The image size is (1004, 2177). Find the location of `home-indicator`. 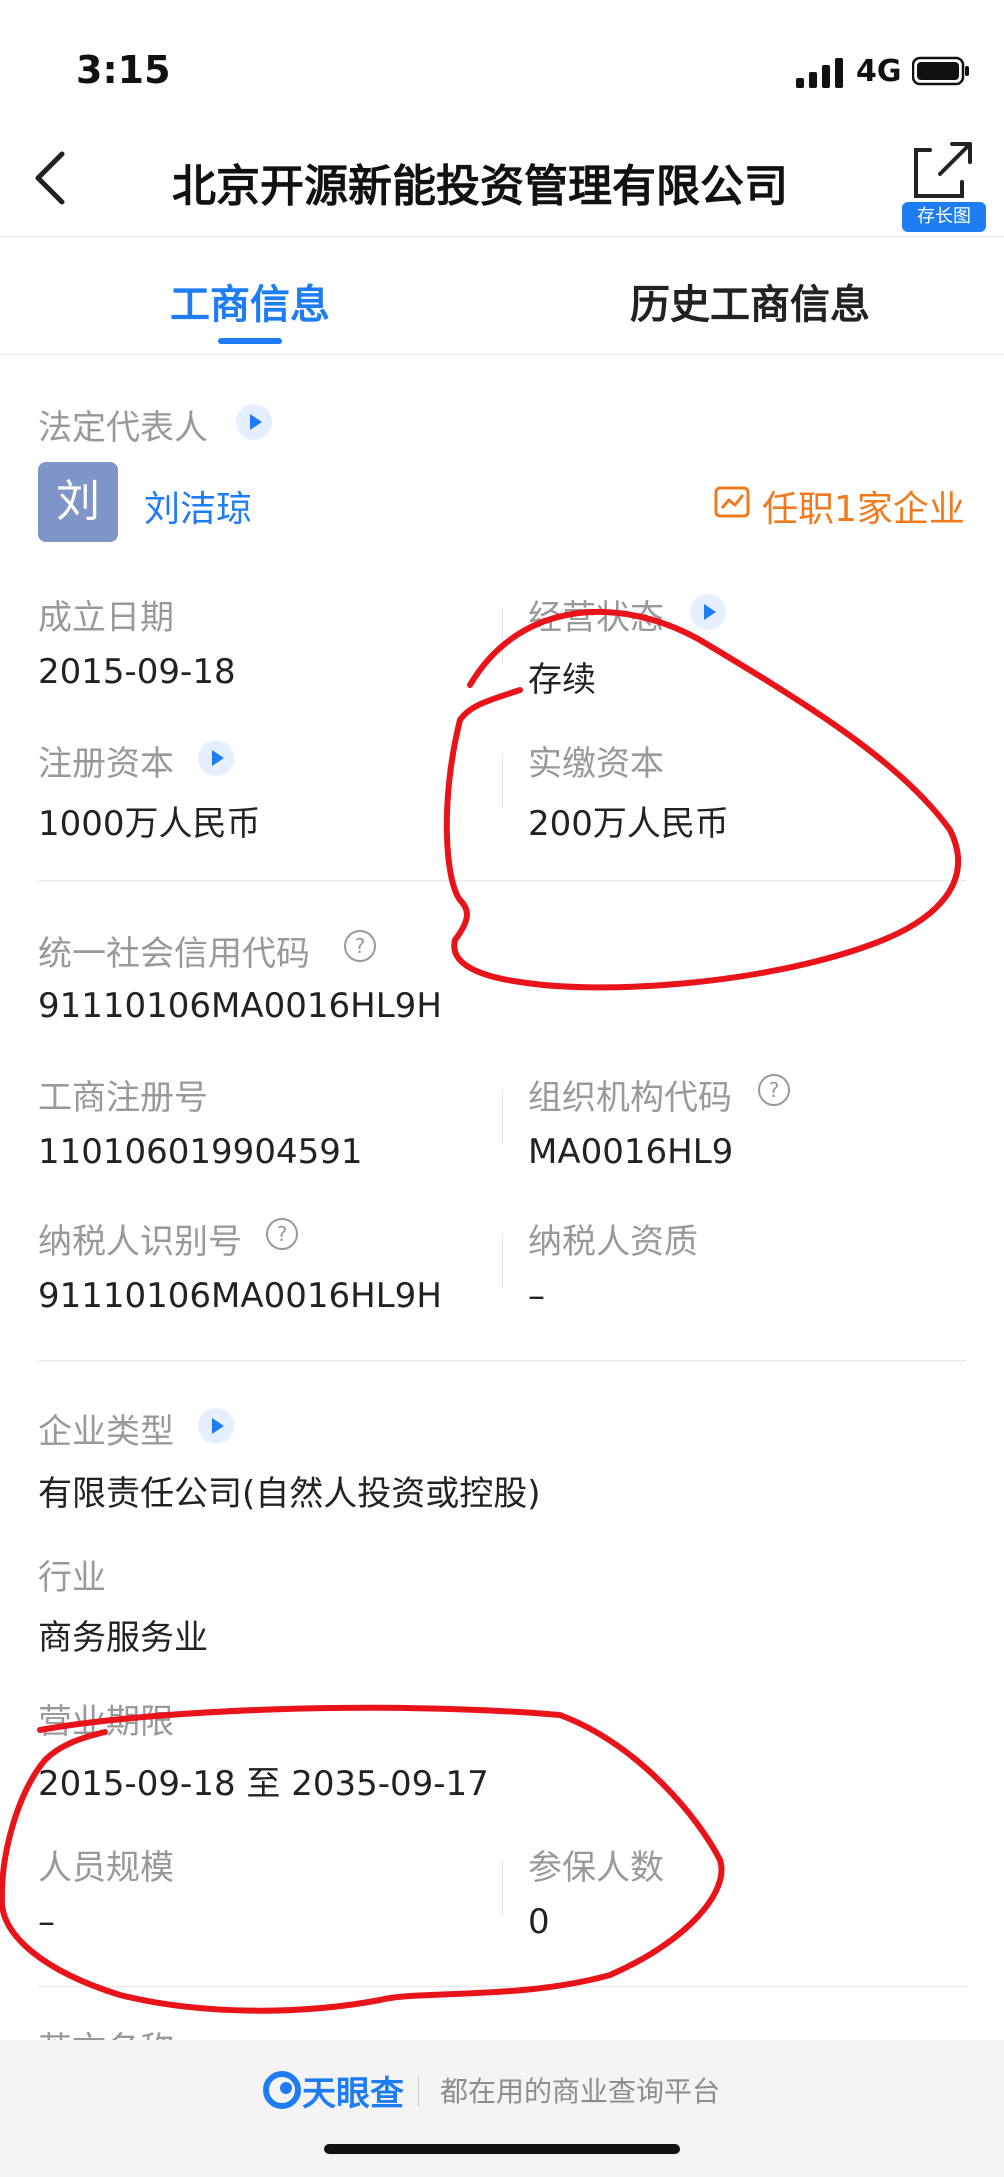

home-indicator is located at coordinates (502, 2149).